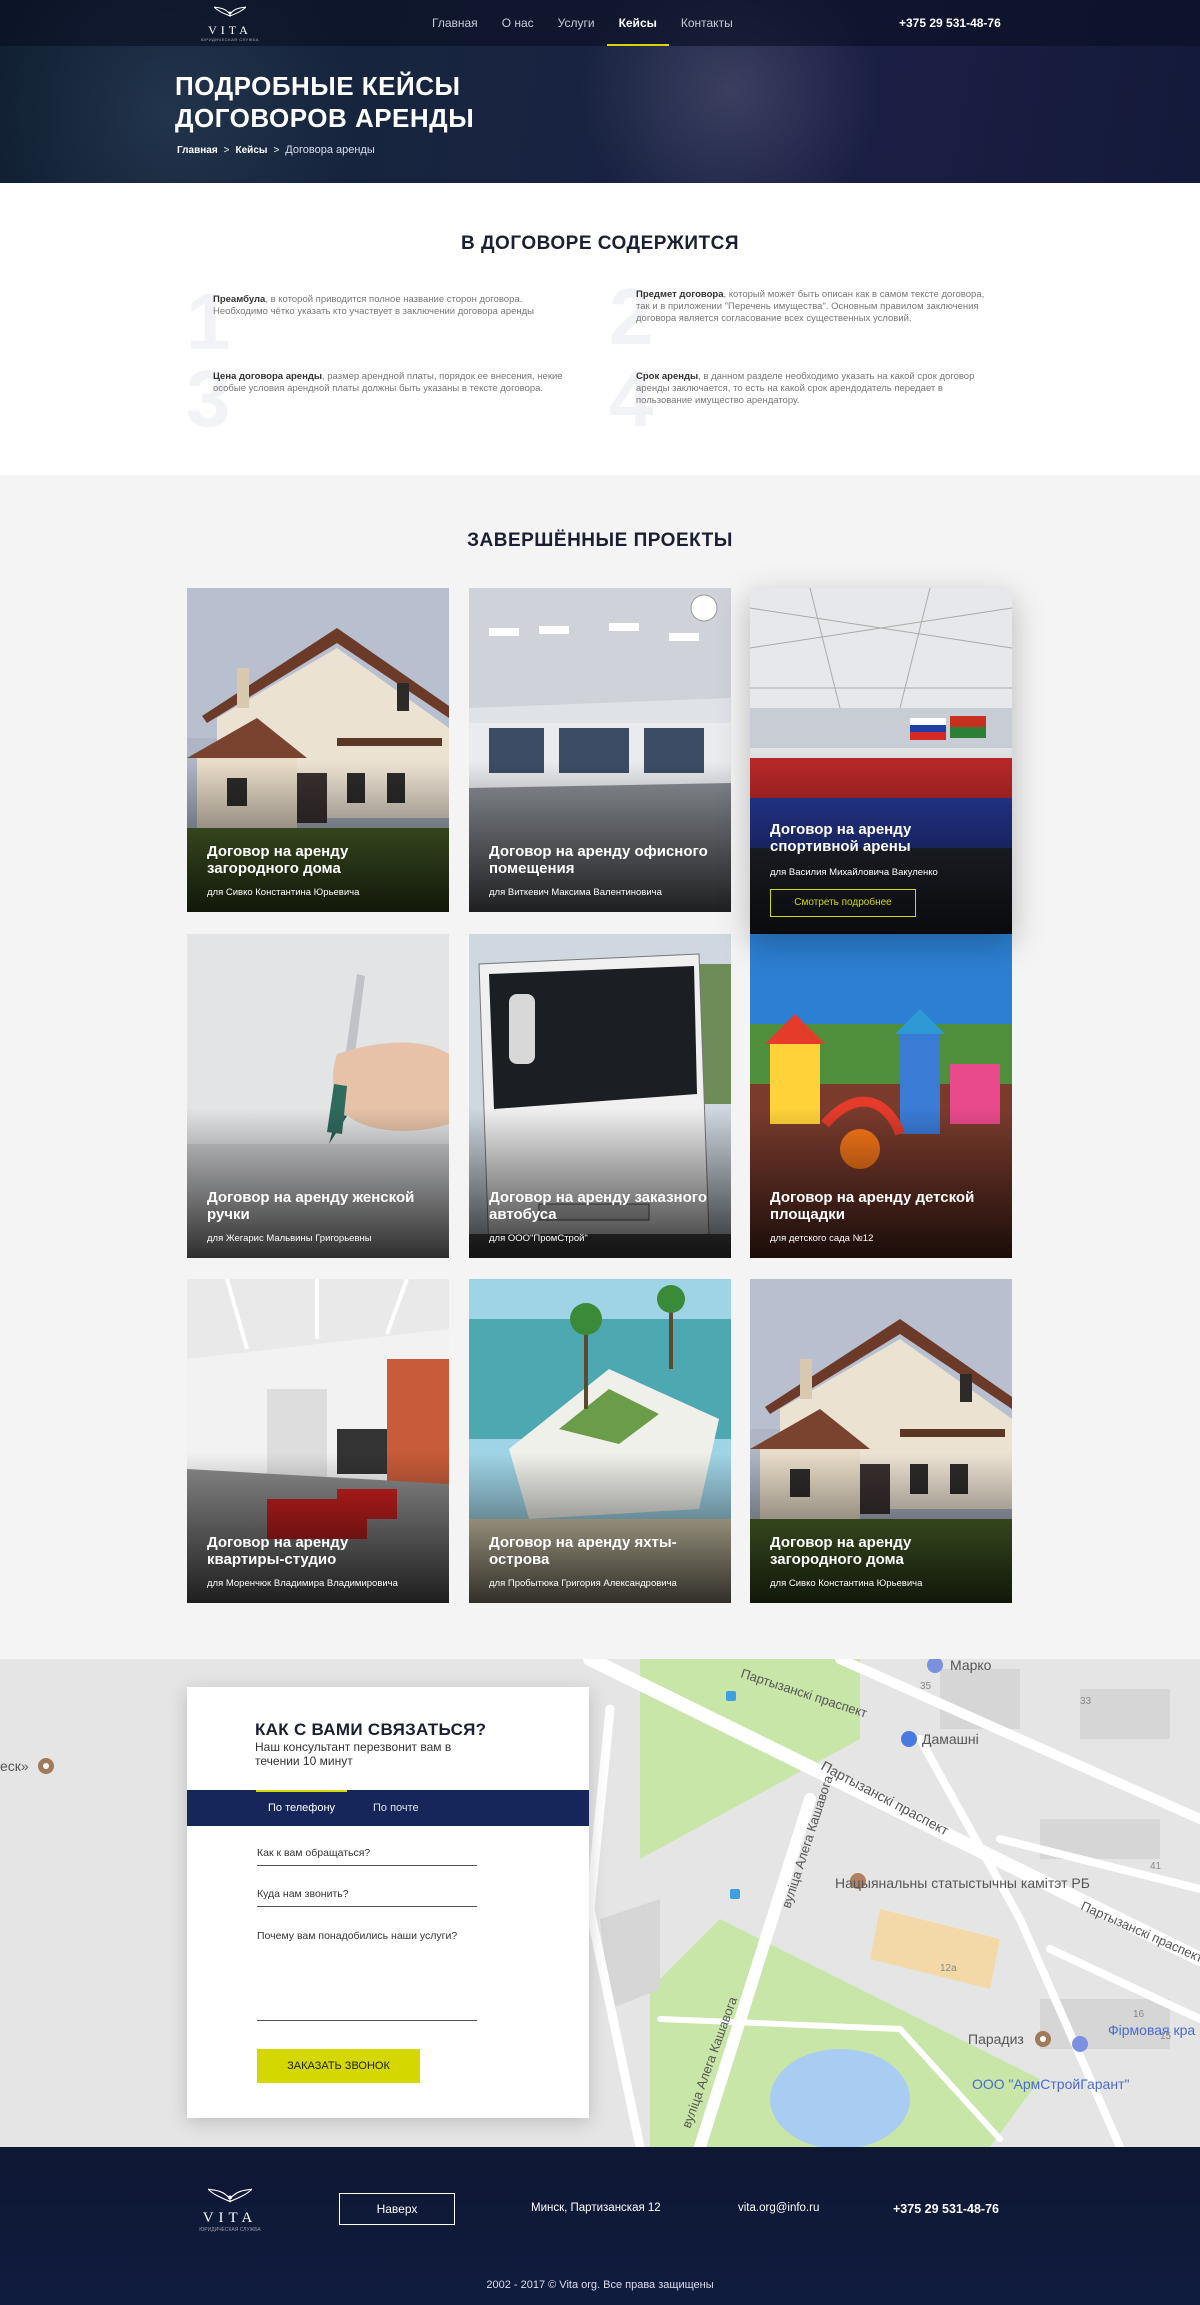 The height and width of the screenshot is (2305, 1200). What do you see at coordinates (638, 23) in the screenshot?
I see `nav-cases: Кейсы` at bounding box center [638, 23].